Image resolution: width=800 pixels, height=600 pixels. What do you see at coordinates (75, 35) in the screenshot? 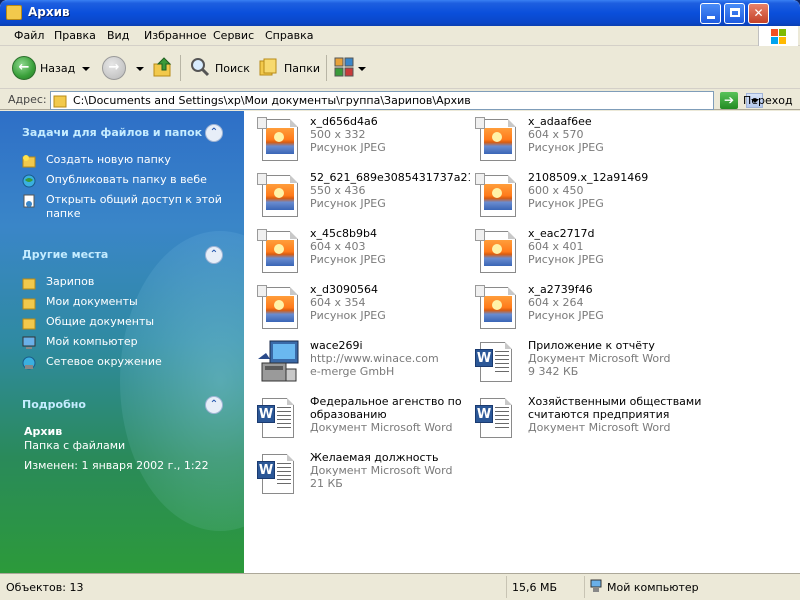
I see `menu-edit: Правка` at bounding box center [75, 35].